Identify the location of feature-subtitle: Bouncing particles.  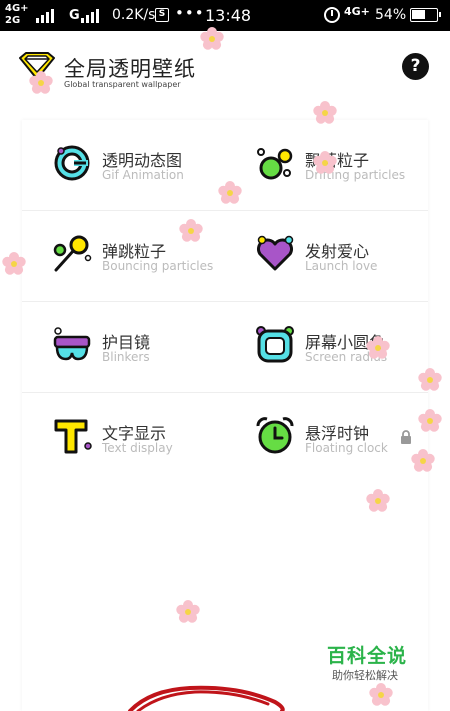
(158, 266).